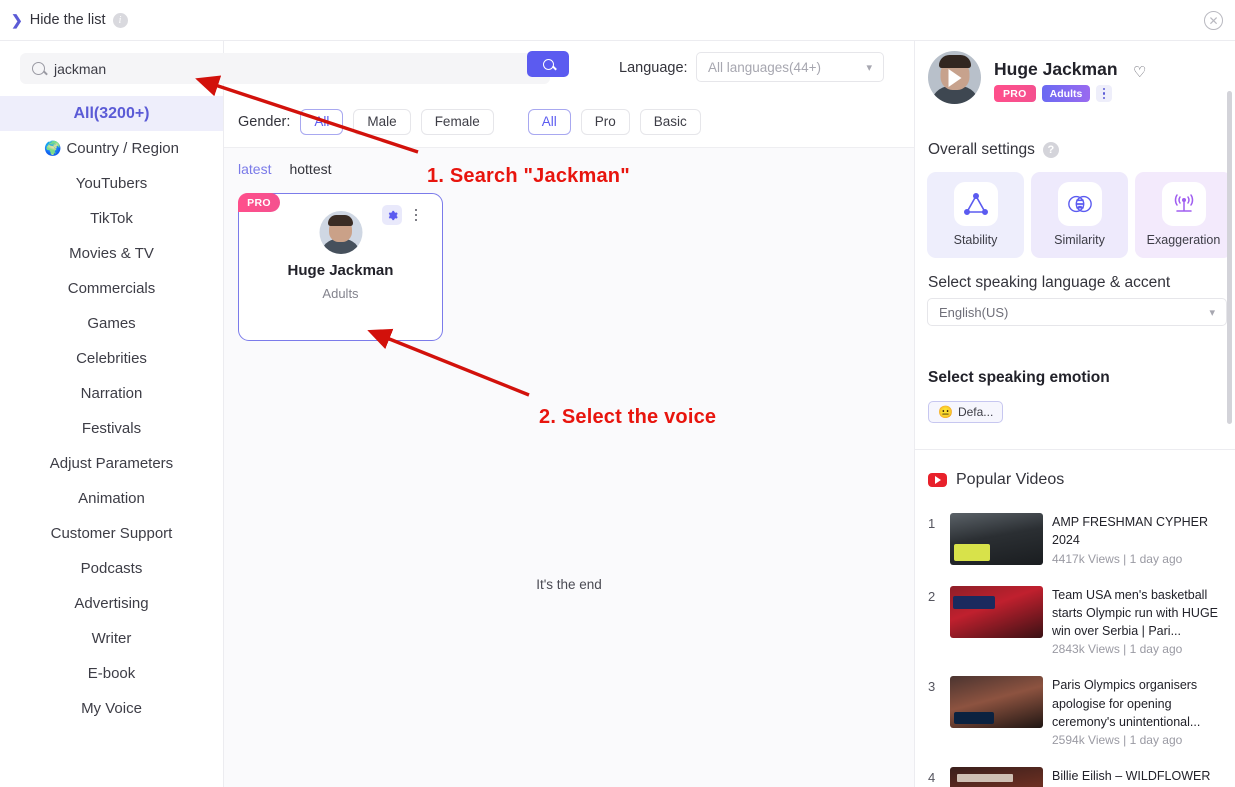 The image size is (1235, 787). What do you see at coordinates (1139, 72) in the screenshot?
I see `heart-icon: ♡` at bounding box center [1139, 72].